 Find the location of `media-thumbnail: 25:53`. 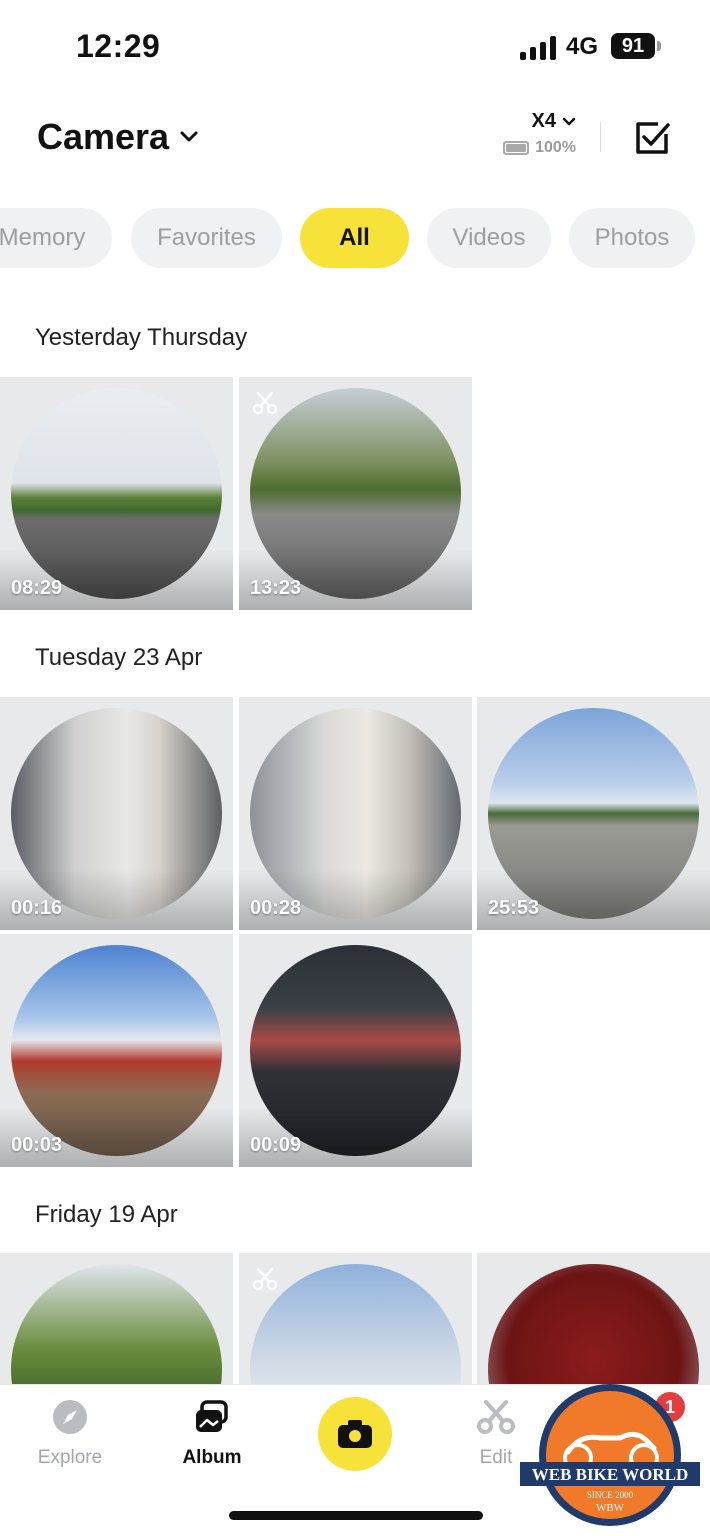

media-thumbnail: 25:53 is located at coordinates (593, 813).